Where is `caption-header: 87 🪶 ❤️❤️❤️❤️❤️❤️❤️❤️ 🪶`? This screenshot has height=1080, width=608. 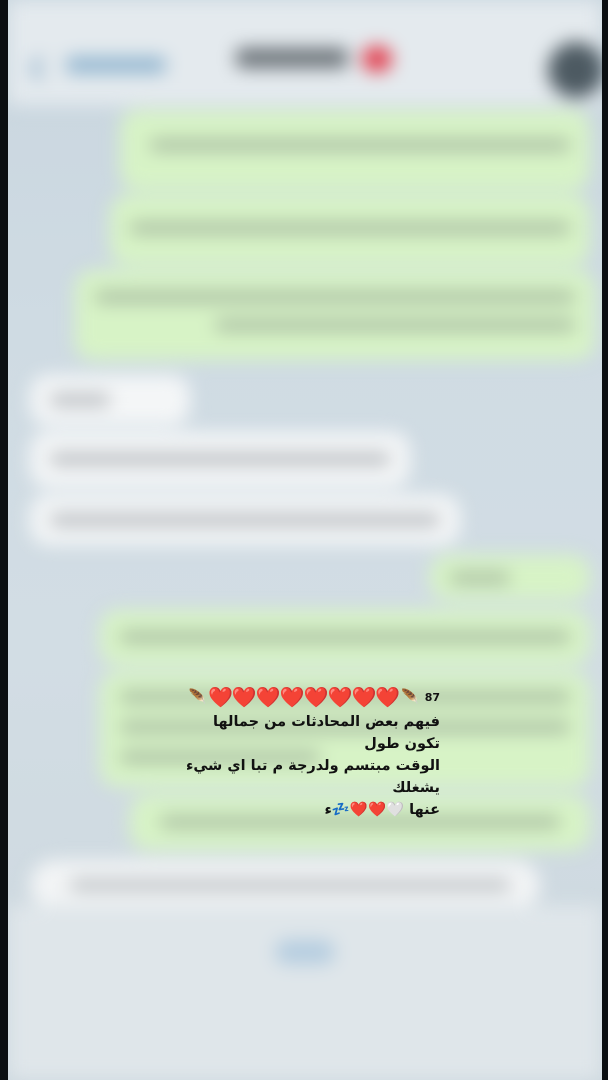
caption-header: 87 🪶 ❤️❤️❤️❤️❤️❤️❤️❤️ 🪶 is located at coordinates (309, 697).